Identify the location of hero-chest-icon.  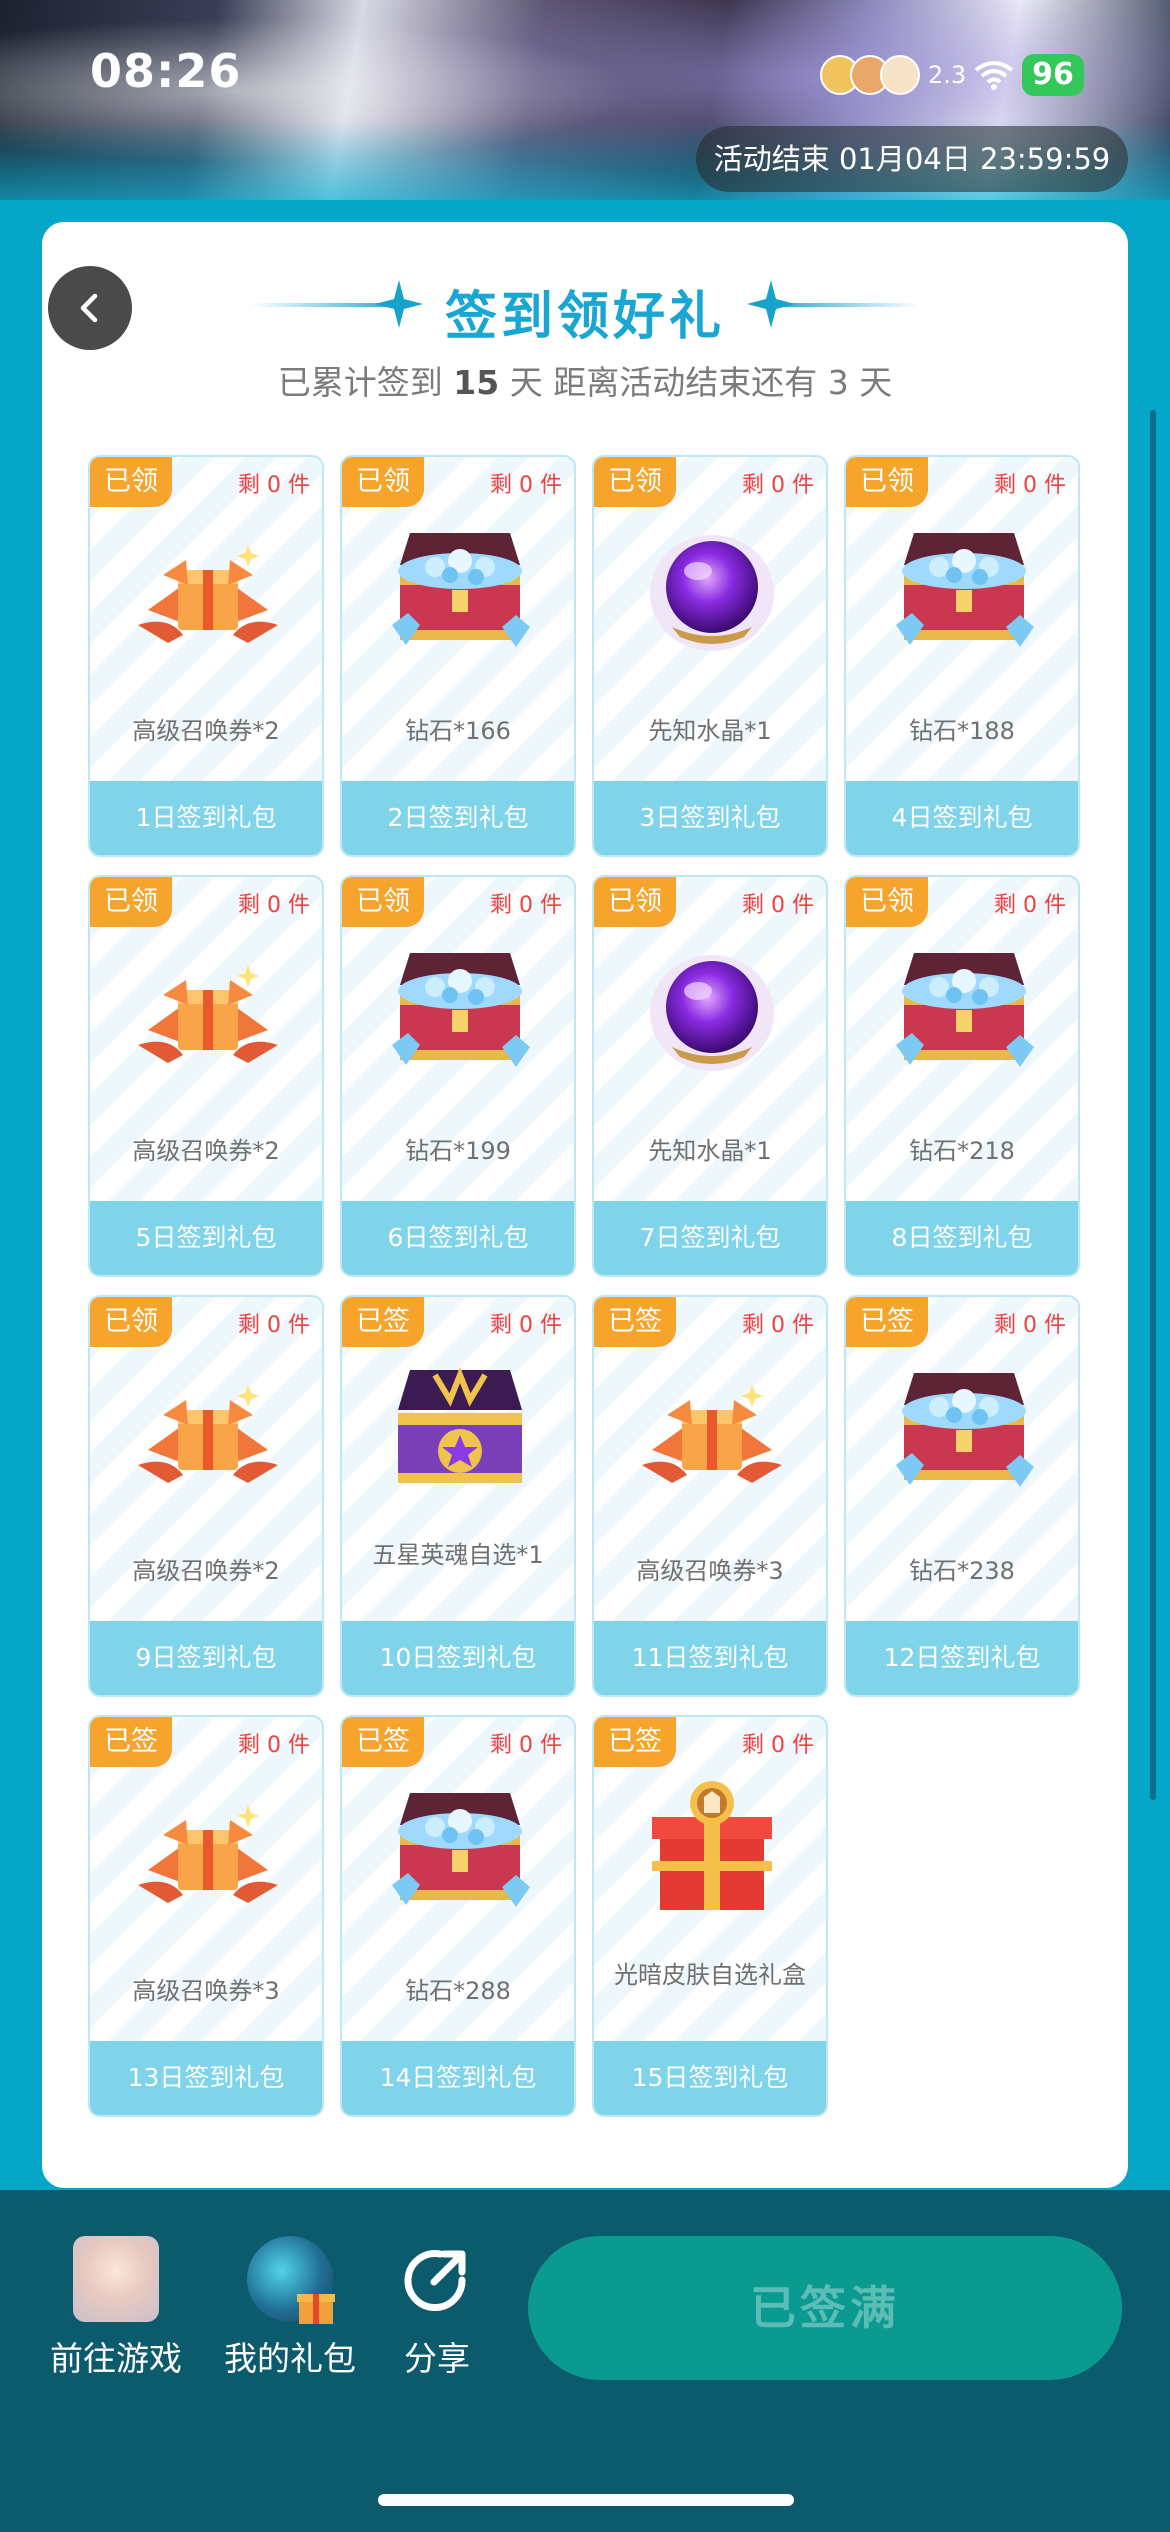
(460, 1430).